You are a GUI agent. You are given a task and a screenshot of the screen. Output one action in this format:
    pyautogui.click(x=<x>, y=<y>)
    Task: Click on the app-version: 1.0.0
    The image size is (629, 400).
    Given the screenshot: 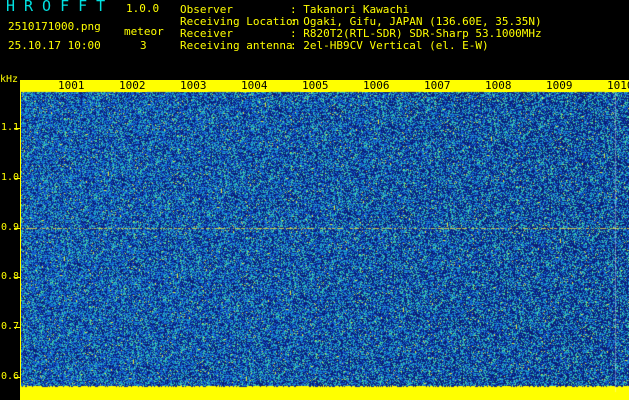 What is the action you would take?
    pyautogui.click(x=143, y=8)
    